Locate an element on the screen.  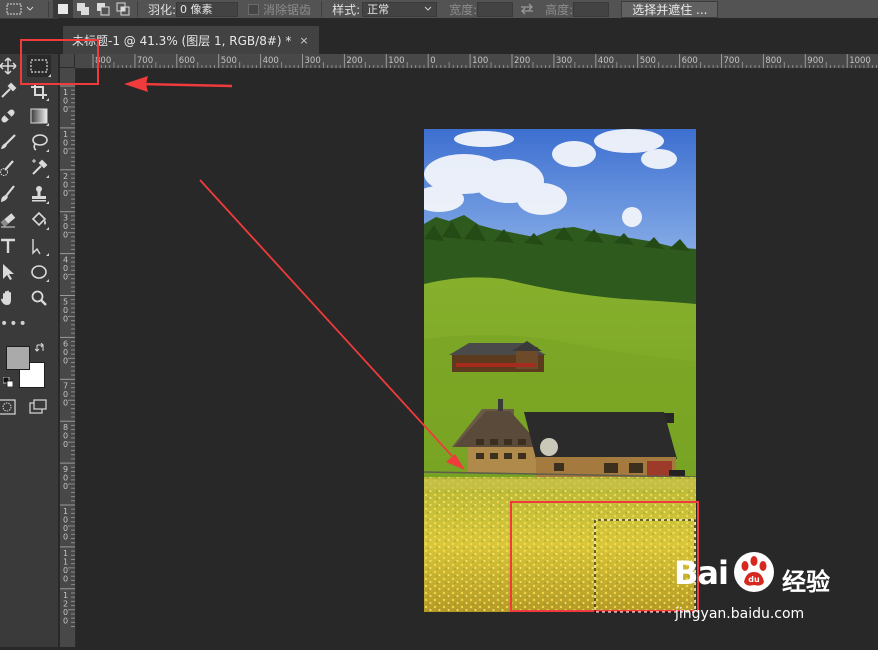
more-tools-icon: ••• is located at coordinates (13, 324).